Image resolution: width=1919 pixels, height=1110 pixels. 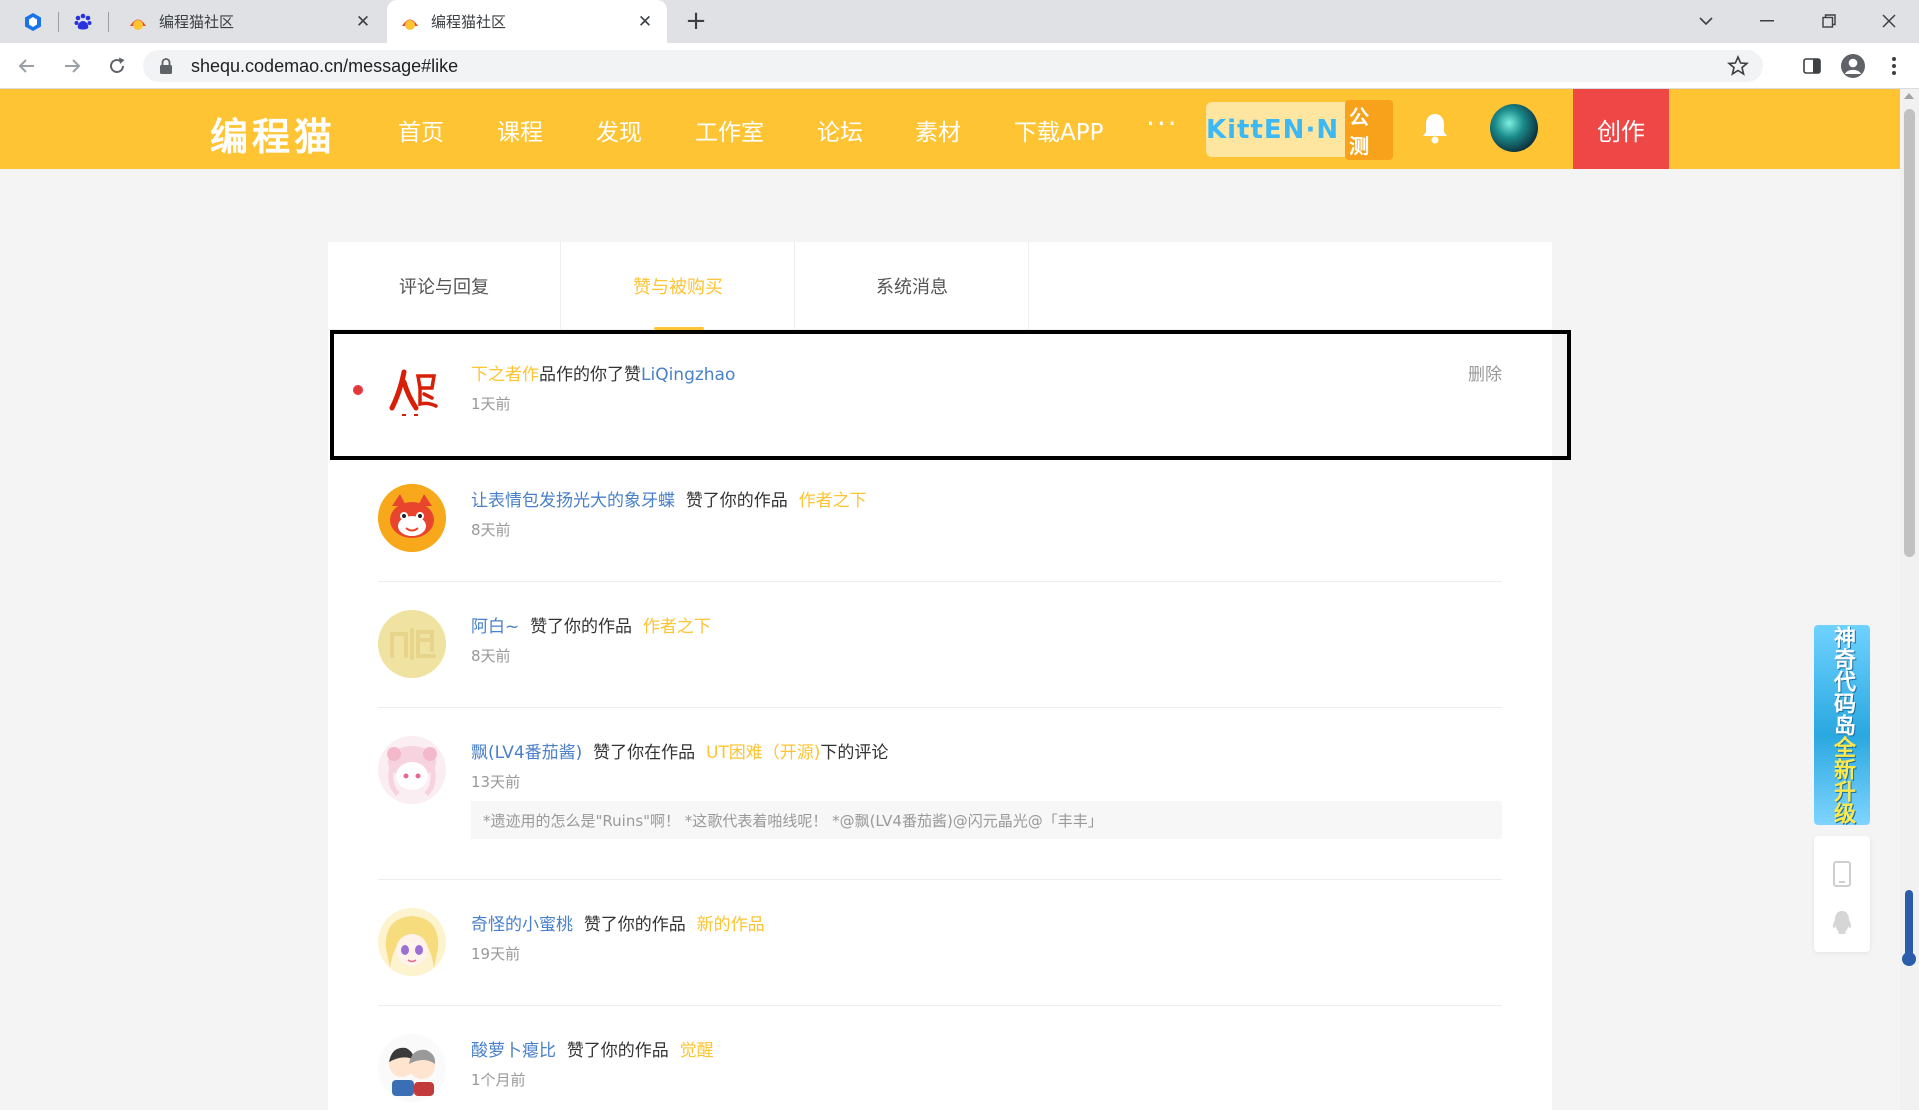 I want to click on chevron-down-icon, so click(x=1706, y=20).